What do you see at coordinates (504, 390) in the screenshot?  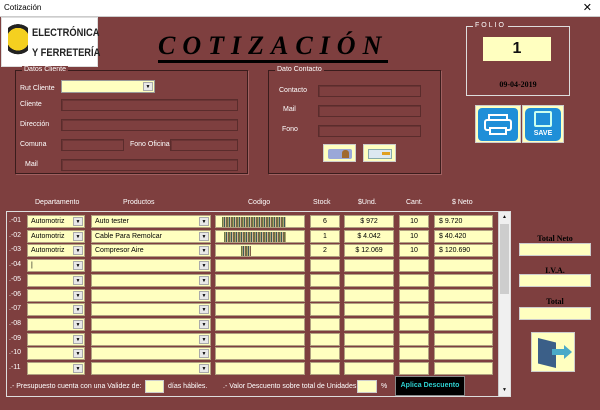 I see `scroll-down-icon: ▼` at bounding box center [504, 390].